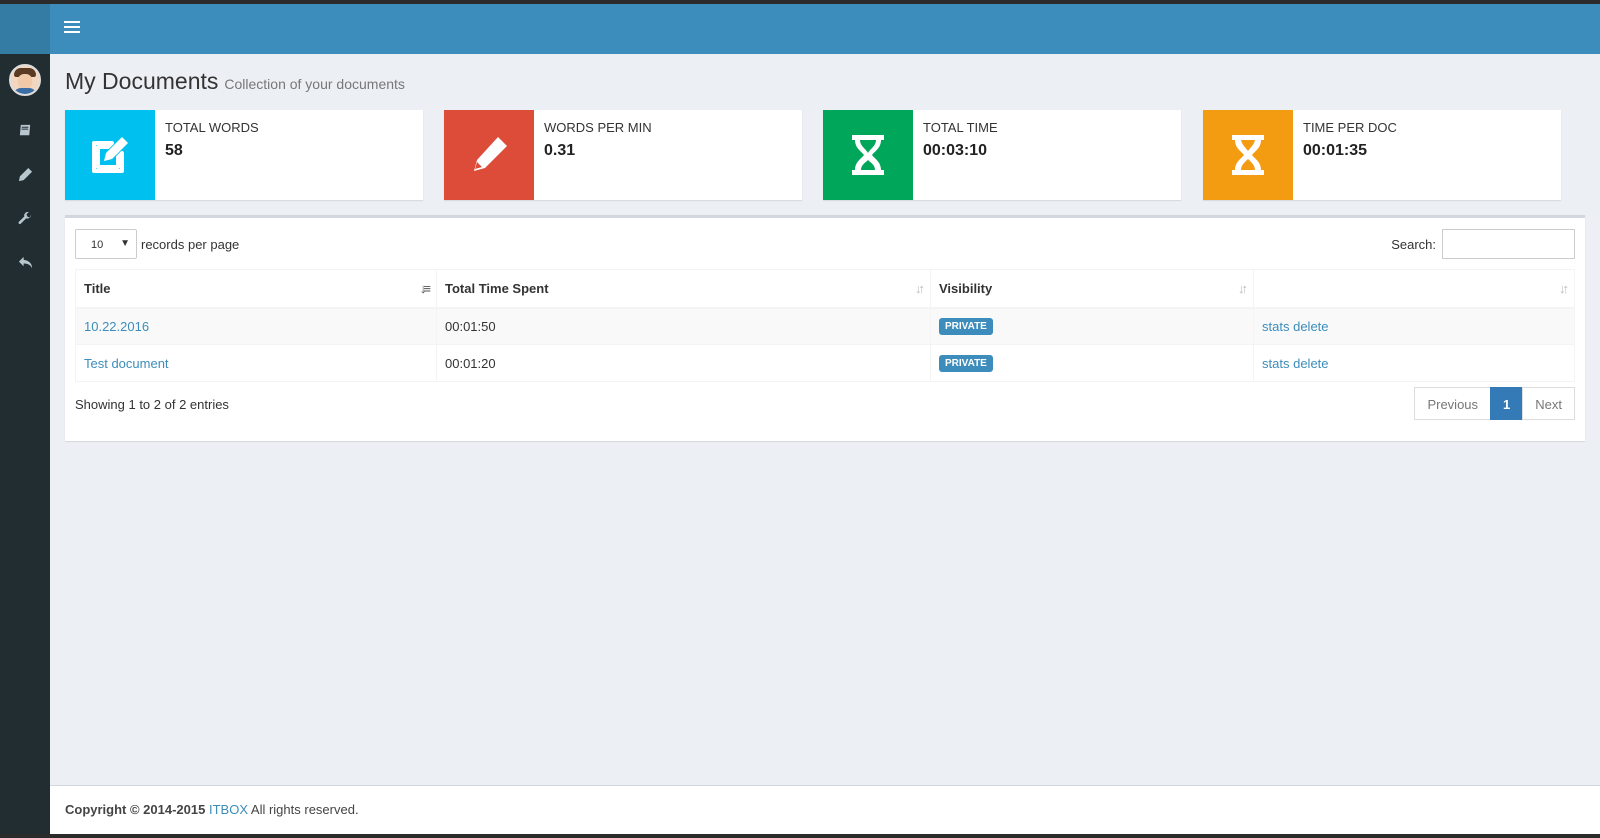 The height and width of the screenshot is (838, 1600). I want to click on sidebar, so click(25, 419).